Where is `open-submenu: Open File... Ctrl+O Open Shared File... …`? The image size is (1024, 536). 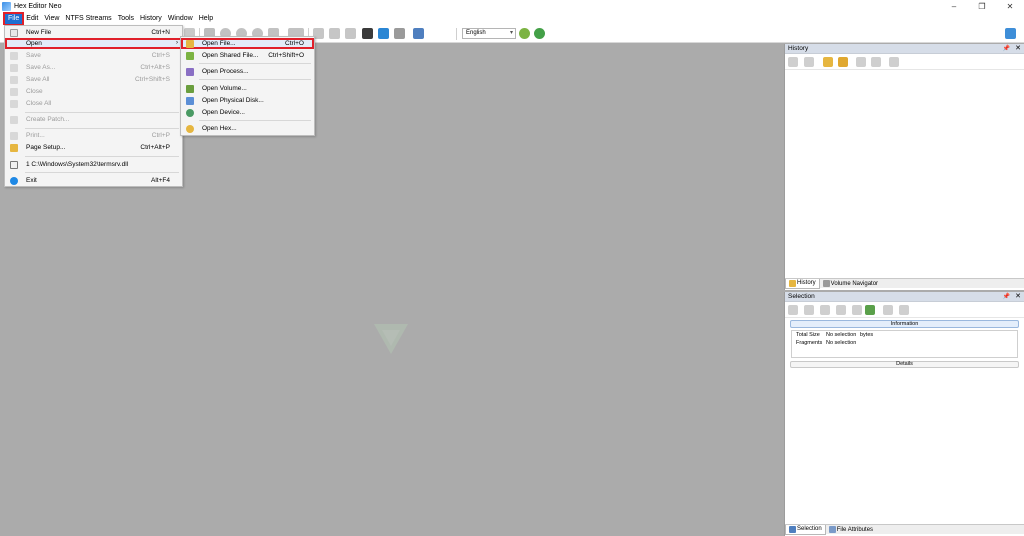 open-submenu: Open File... Ctrl+O Open Shared File... … is located at coordinates (247, 86).